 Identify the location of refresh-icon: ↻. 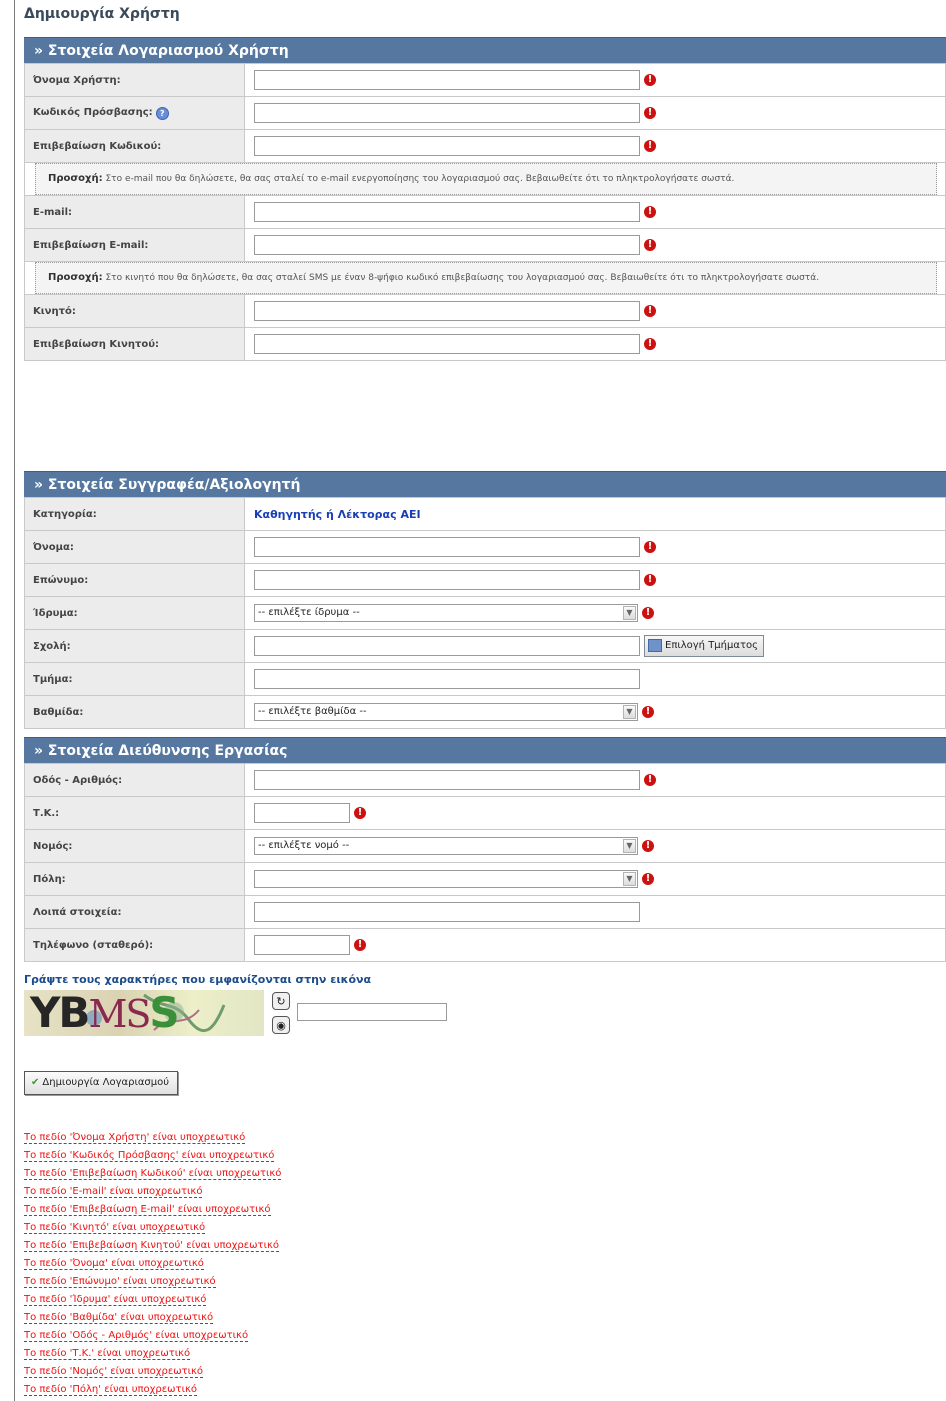
(281, 1001).